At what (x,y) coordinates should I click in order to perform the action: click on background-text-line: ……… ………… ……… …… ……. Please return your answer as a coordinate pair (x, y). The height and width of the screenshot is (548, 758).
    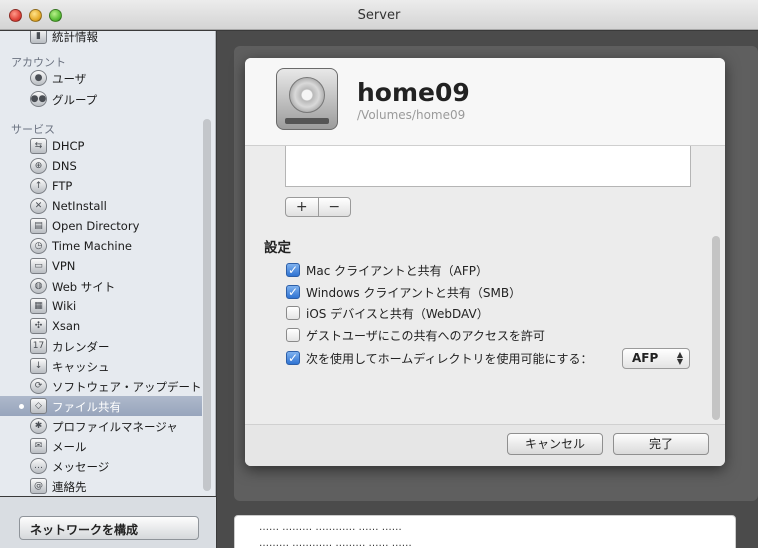
    Looking at the image, I should click on (335, 543).